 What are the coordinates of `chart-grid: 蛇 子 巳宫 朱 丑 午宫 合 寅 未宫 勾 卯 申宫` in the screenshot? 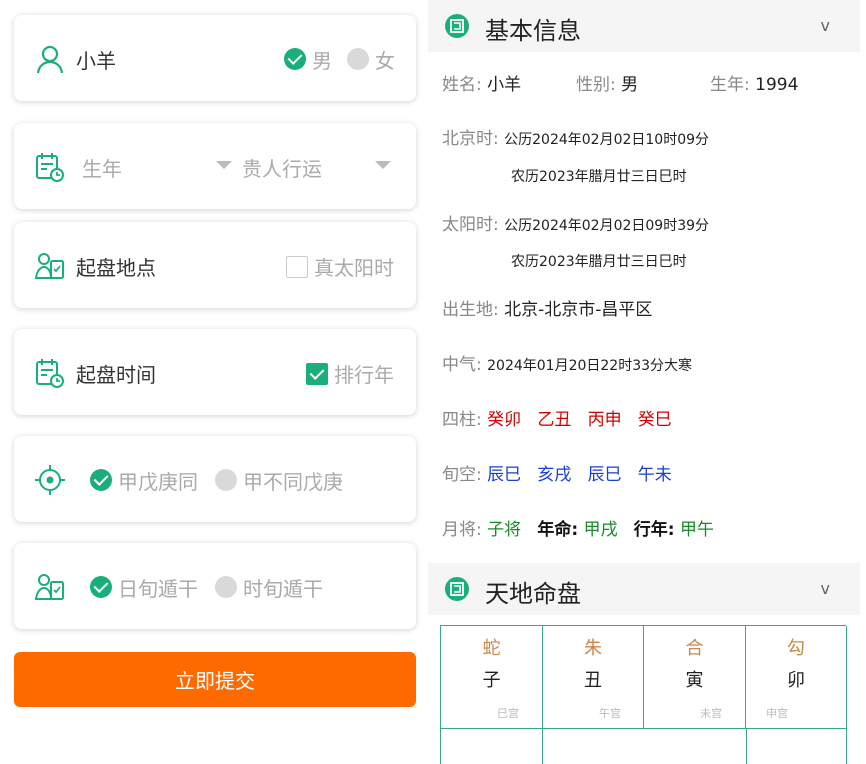 It's located at (643, 694).